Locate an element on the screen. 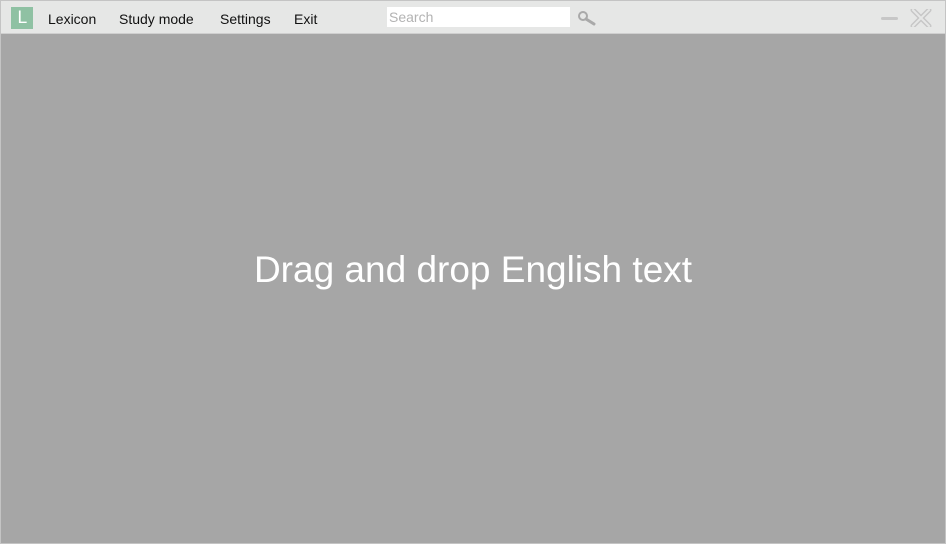 The width and height of the screenshot is (946, 544). drop-hint-text: Drag and drop English text is located at coordinates (473, 269).